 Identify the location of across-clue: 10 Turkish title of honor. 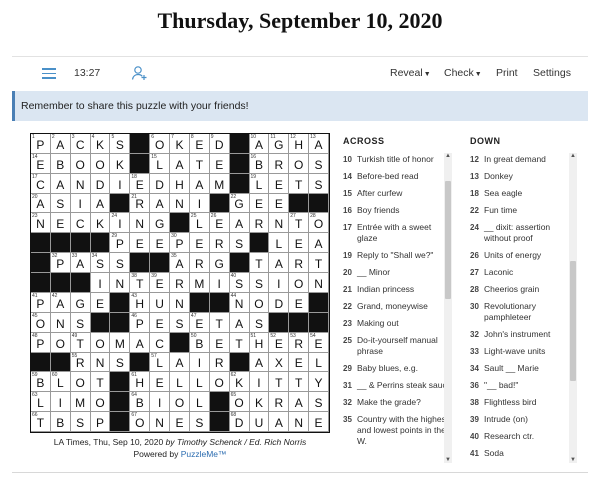
(398, 159).